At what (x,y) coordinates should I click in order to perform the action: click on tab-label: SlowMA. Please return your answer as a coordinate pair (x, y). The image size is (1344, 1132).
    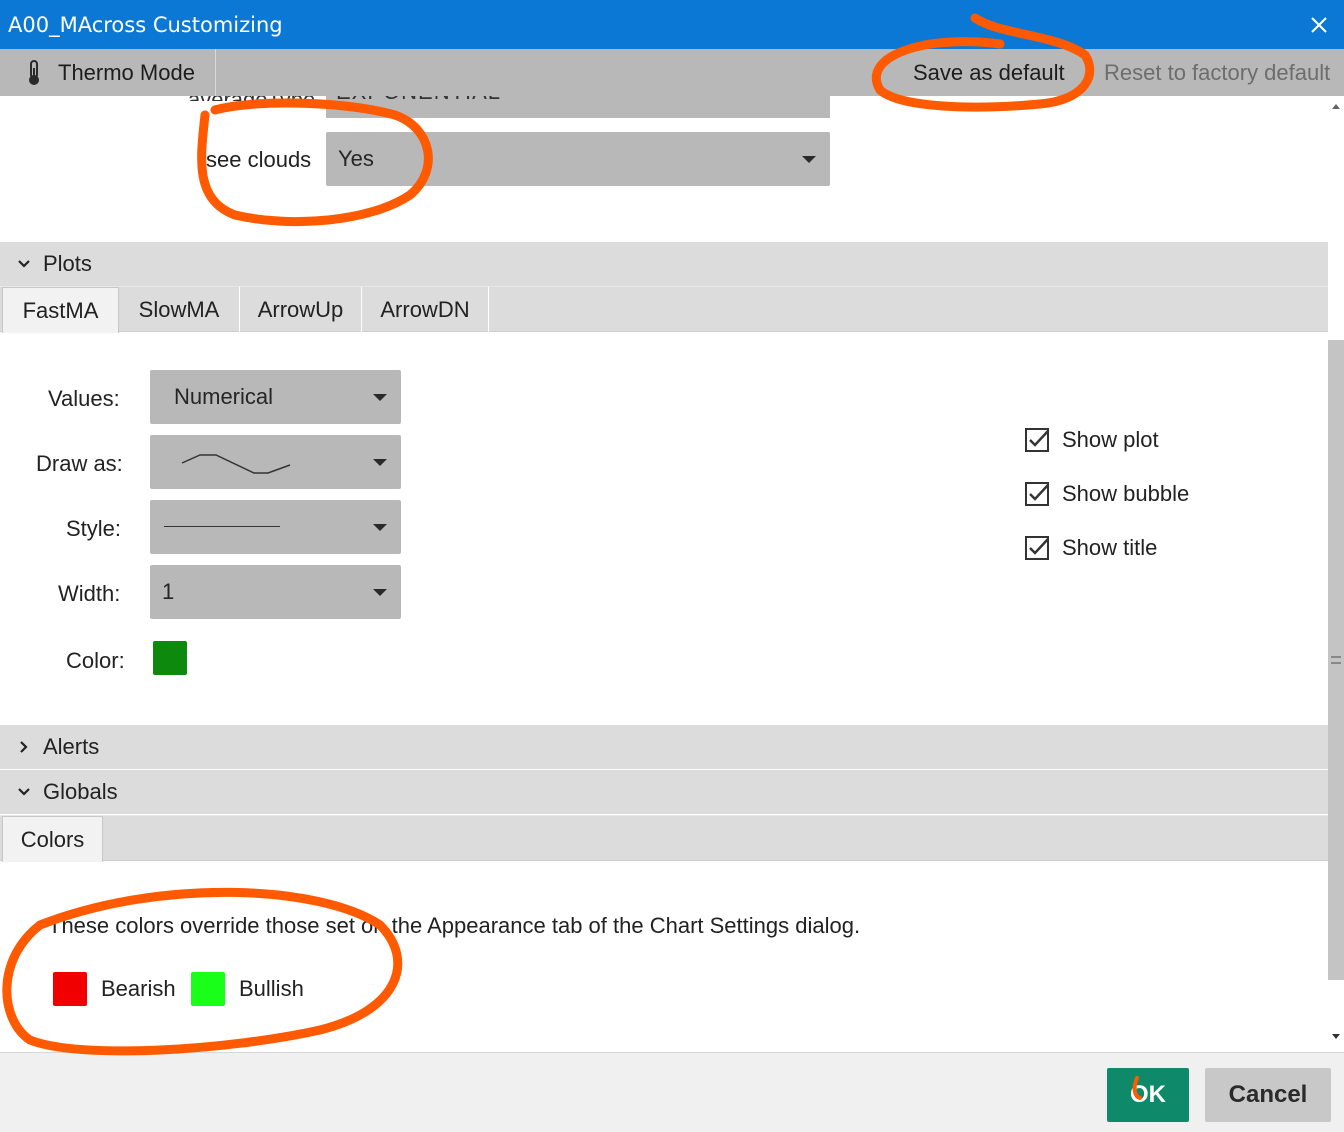
    Looking at the image, I should click on (179, 309).